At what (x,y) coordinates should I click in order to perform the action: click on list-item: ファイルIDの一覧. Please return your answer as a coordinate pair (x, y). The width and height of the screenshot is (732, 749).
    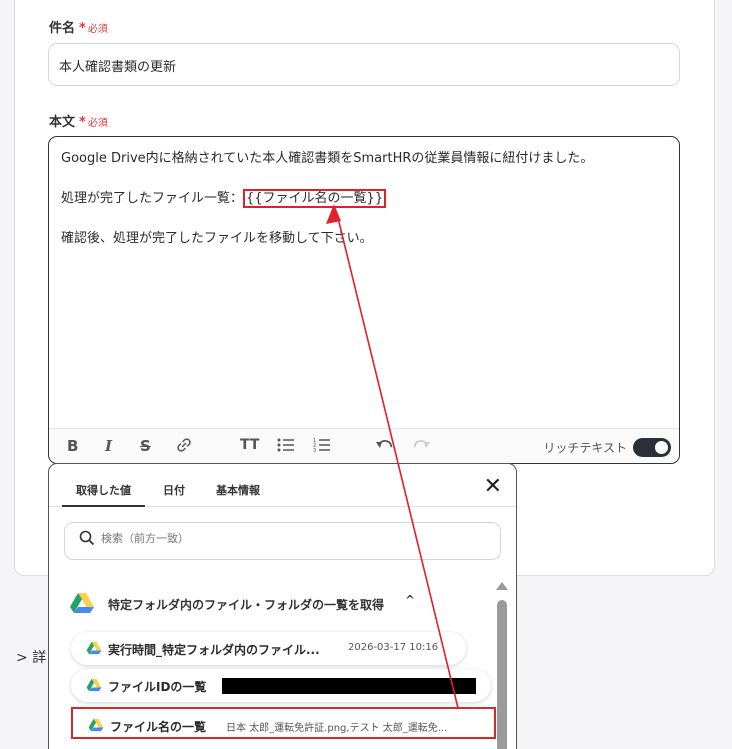
    Looking at the image, I should click on (281, 685).